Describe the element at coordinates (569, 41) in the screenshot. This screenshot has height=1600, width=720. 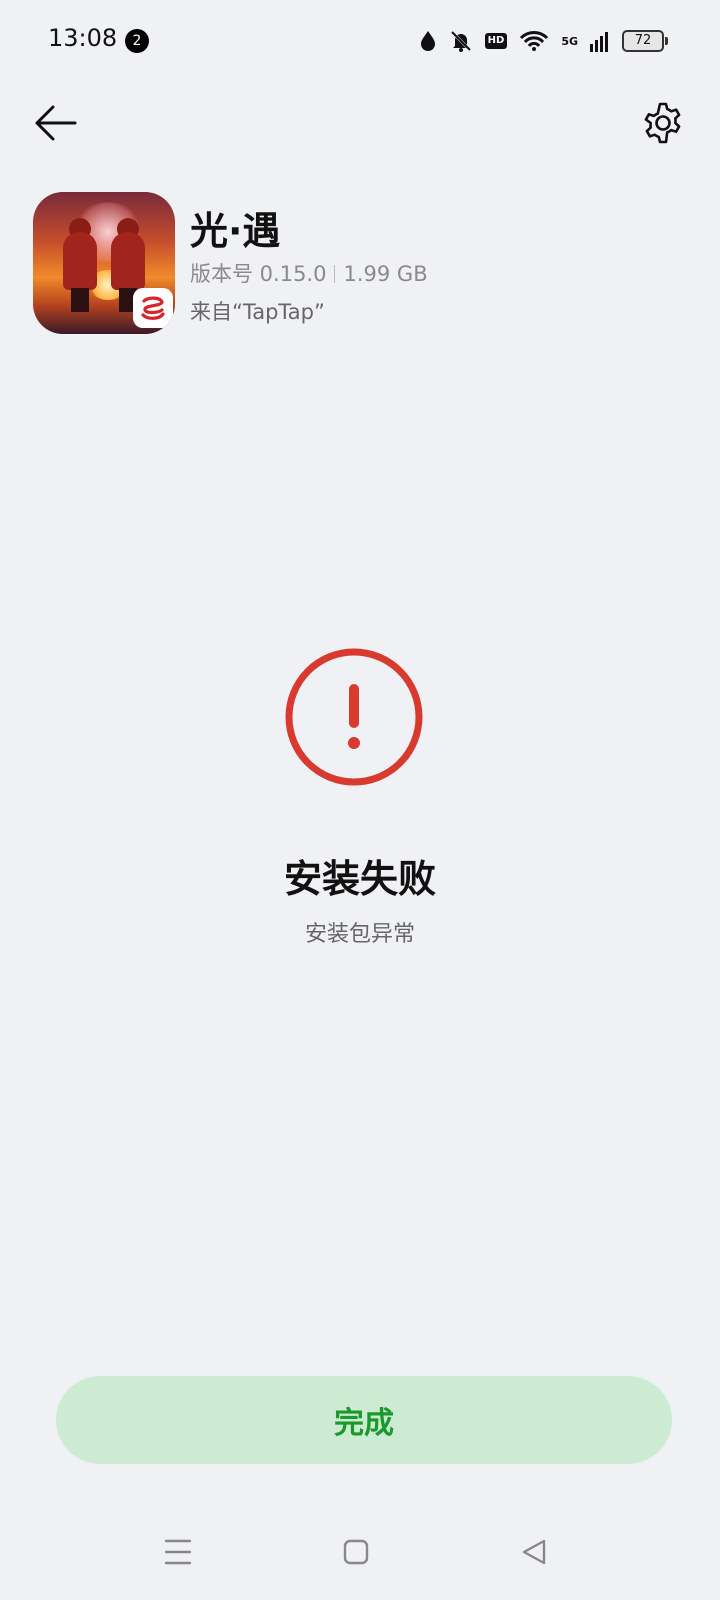
I see `network-5g-label: 5G` at that location.